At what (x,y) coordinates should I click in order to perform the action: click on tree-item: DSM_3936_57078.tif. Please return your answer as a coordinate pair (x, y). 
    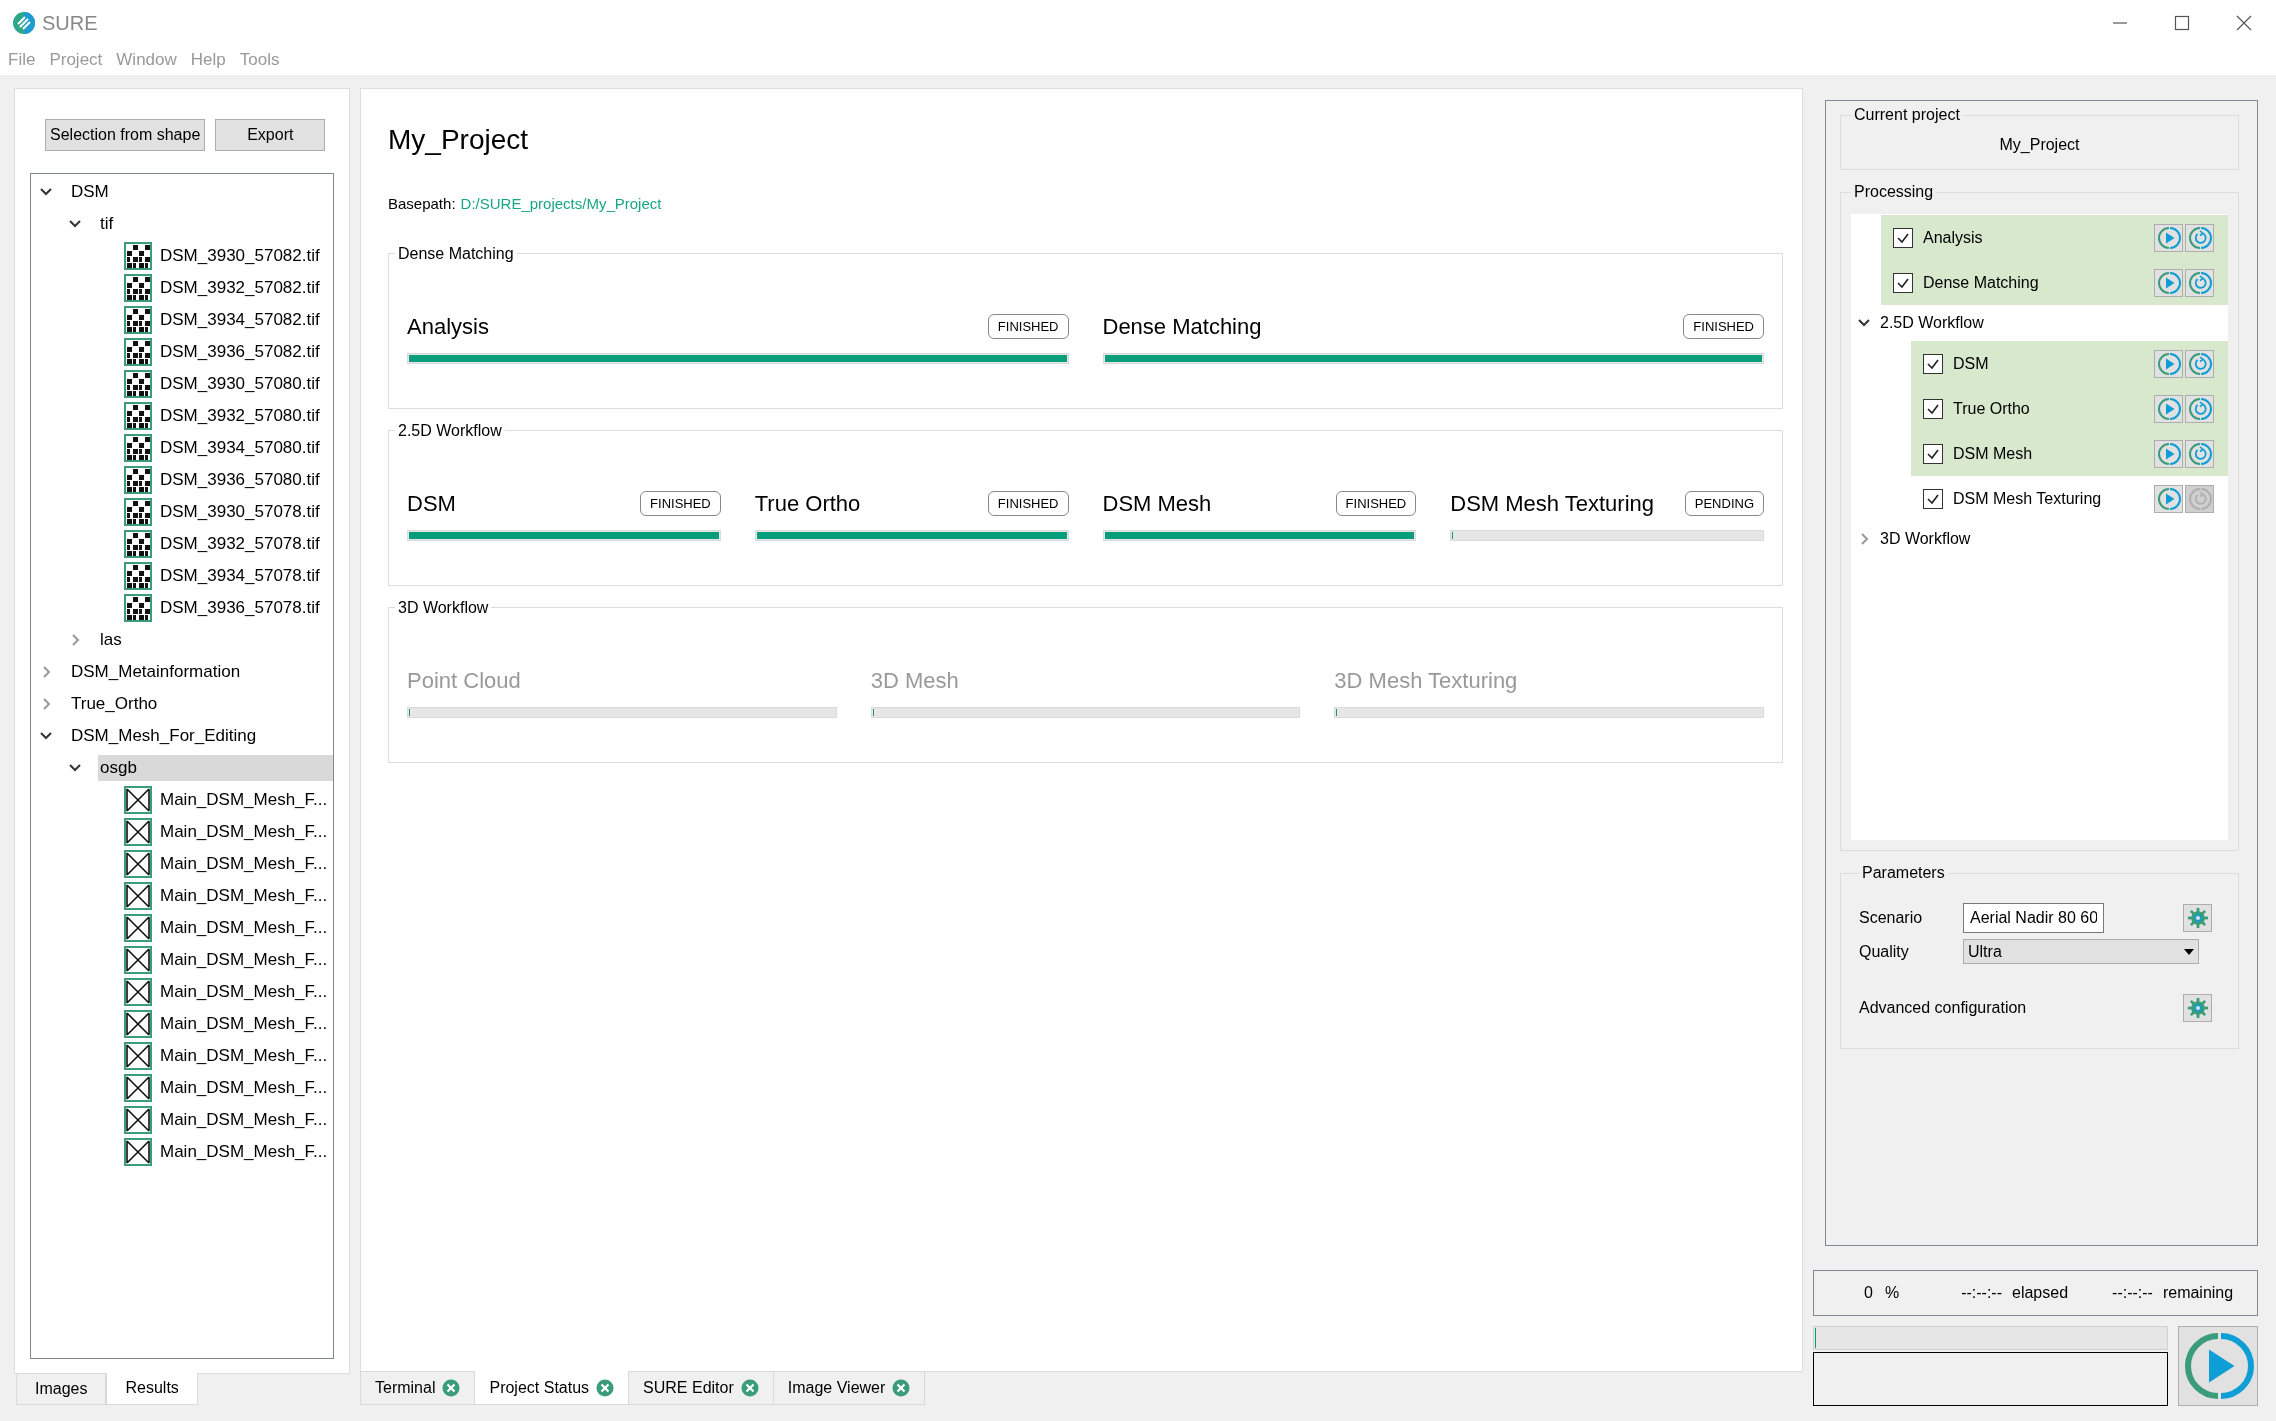
    Looking at the image, I should click on (240, 608).